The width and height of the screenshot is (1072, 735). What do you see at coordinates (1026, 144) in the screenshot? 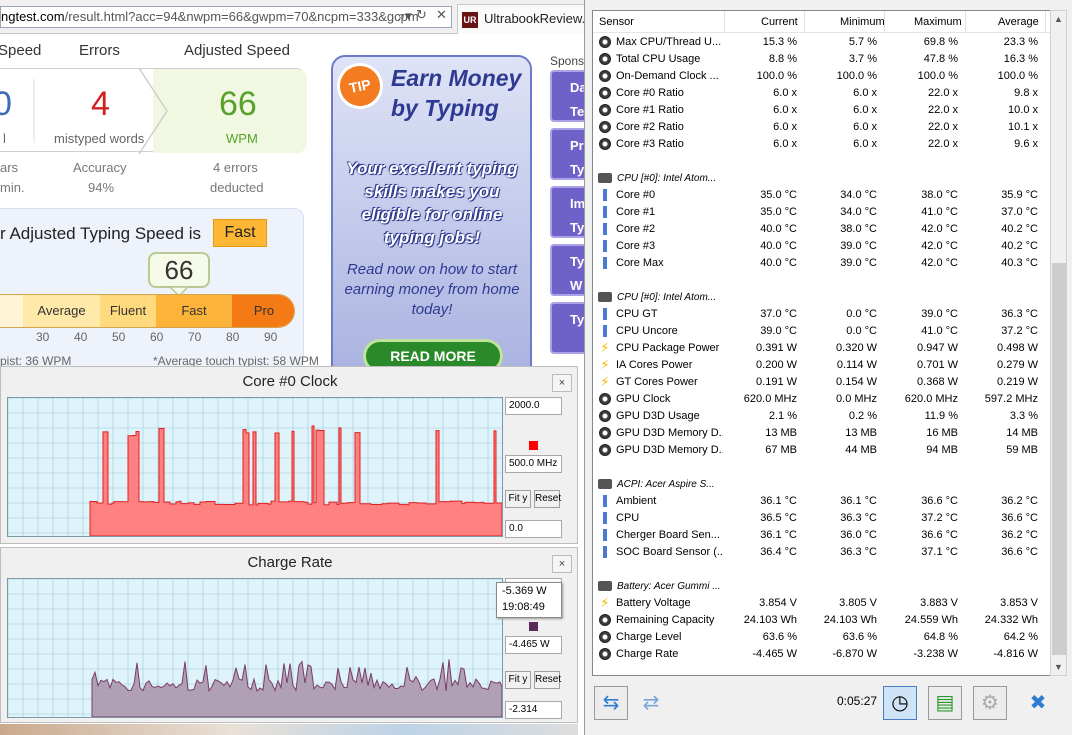
I see `sensor-average: 9.6 x` at bounding box center [1026, 144].